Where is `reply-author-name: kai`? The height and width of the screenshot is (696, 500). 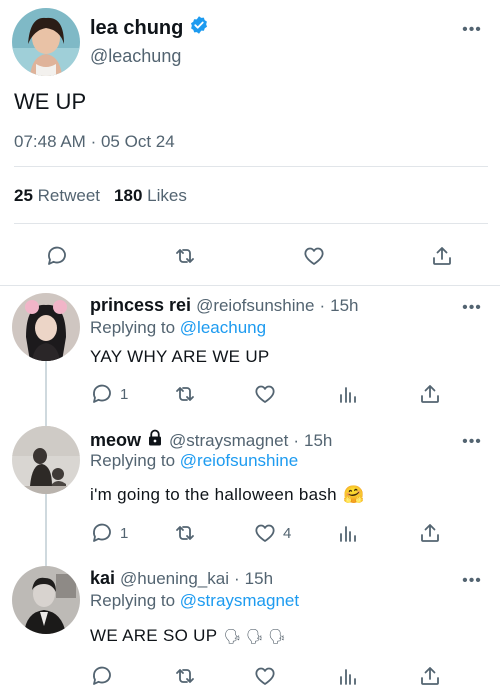 reply-author-name: kai is located at coordinates (102, 578).